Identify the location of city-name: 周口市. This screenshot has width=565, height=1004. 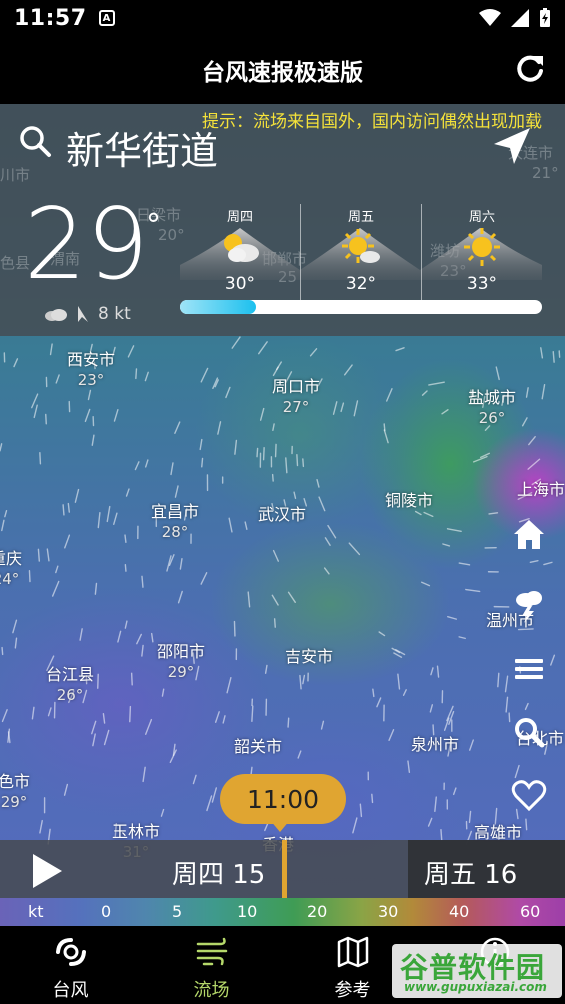
(295, 386).